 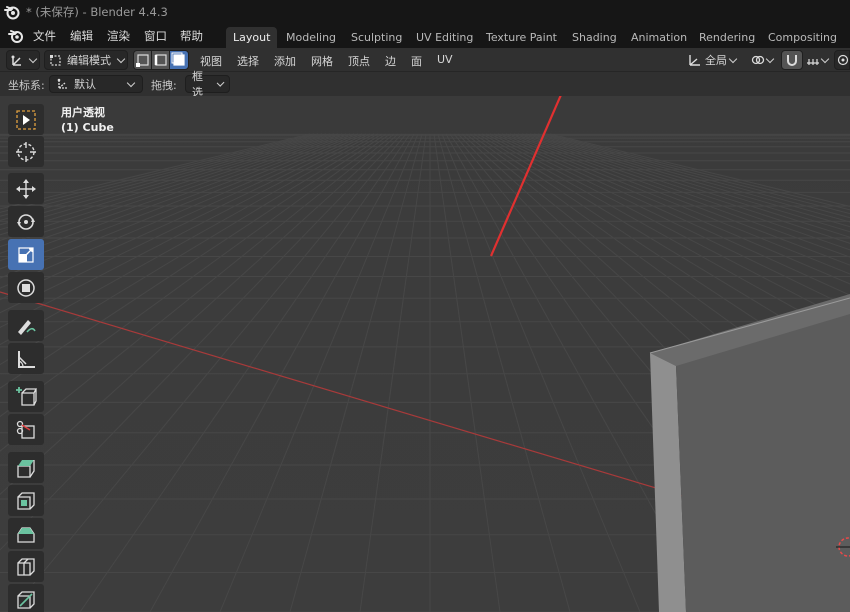 I want to click on proportional-edit-toggle, so click(x=842, y=60).